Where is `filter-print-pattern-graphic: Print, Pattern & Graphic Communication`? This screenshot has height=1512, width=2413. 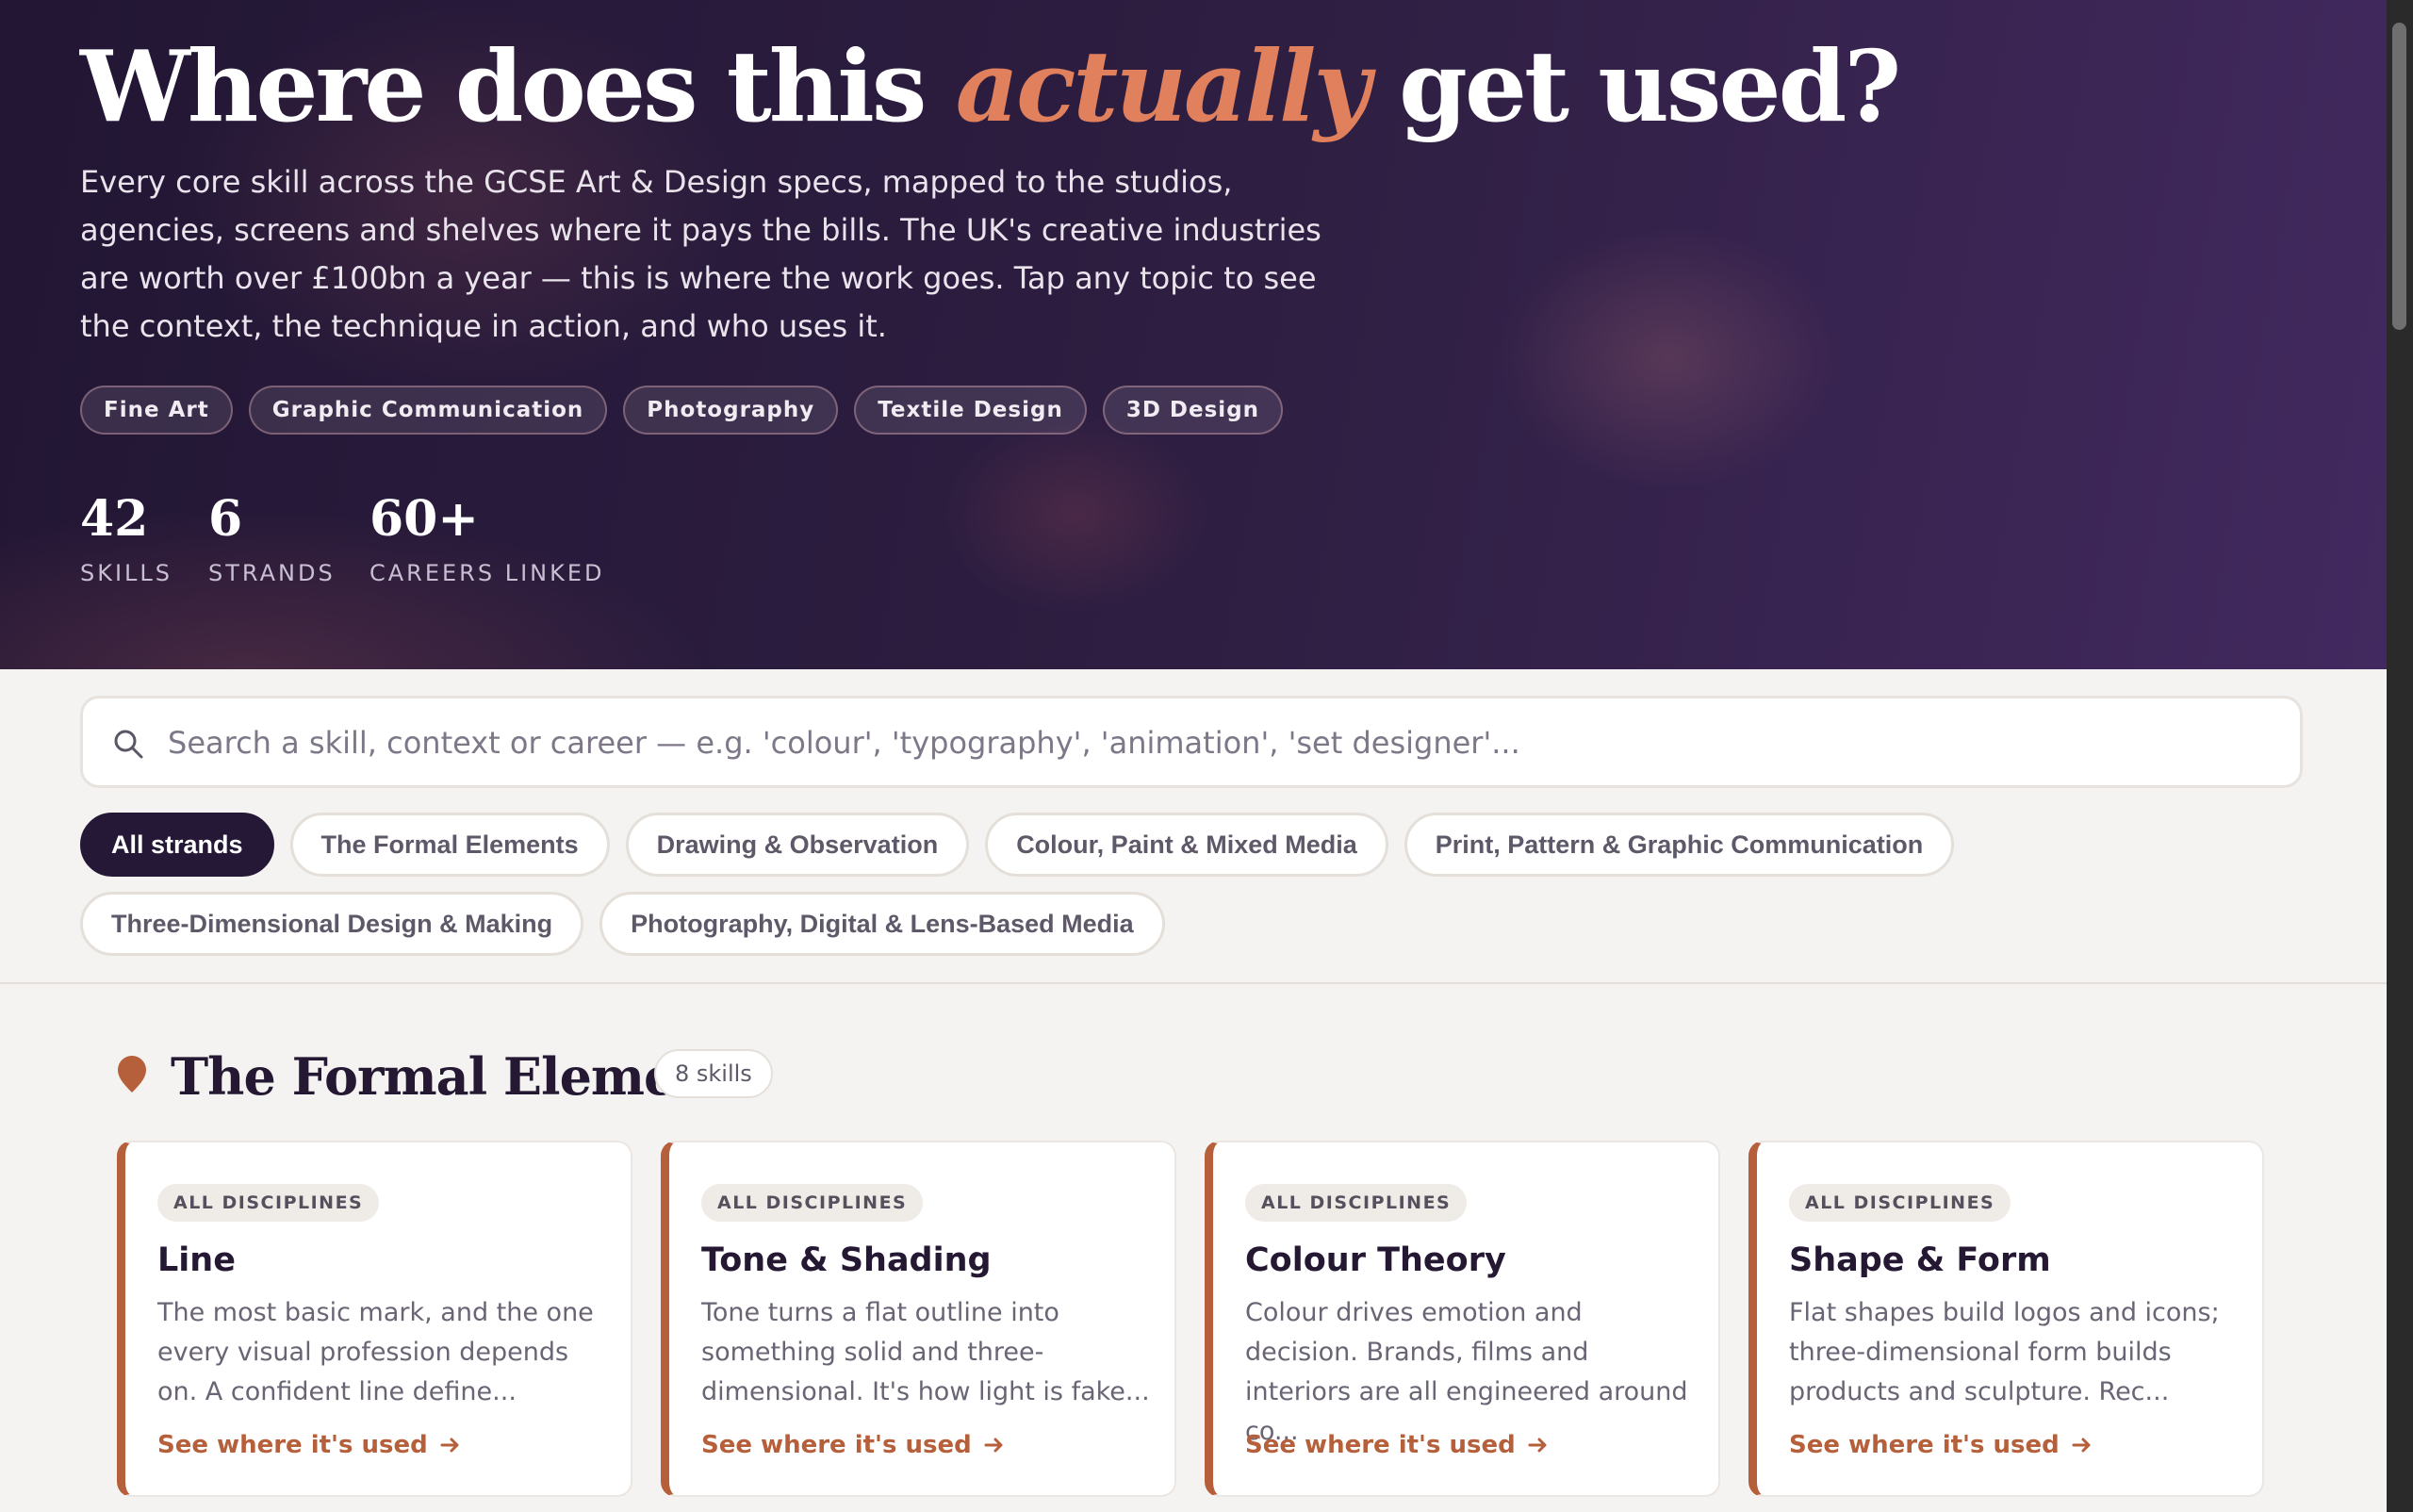 filter-print-pattern-graphic: Print, Pattern & Graphic Communication is located at coordinates (1679, 845).